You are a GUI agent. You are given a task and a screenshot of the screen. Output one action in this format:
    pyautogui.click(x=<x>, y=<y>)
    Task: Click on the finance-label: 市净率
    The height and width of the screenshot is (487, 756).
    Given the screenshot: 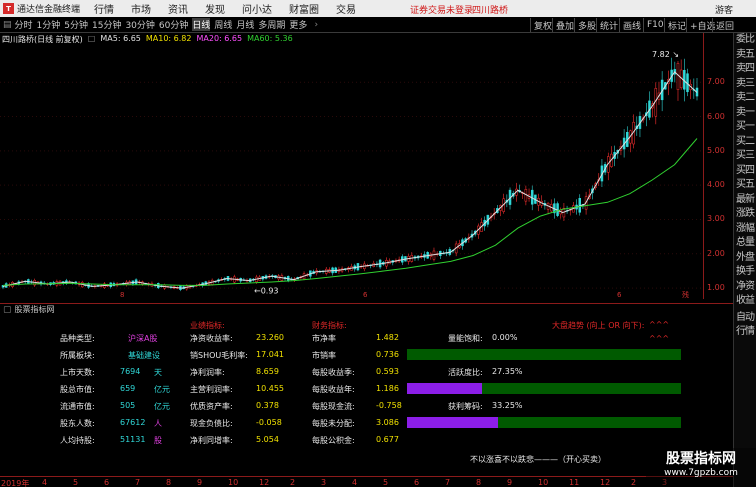 What is the action you would take?
    pyautogui.click(x=324, y=338)
    